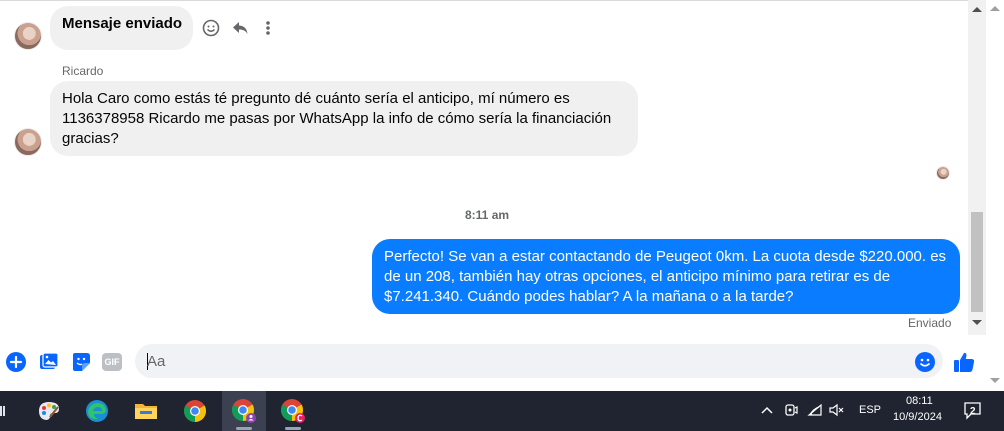 This screenshot has width=1004, height=431. What do you see at coordinates (195, 411) in the screenshot?
I see `chrome-icon` at bounding box center [195, 411].